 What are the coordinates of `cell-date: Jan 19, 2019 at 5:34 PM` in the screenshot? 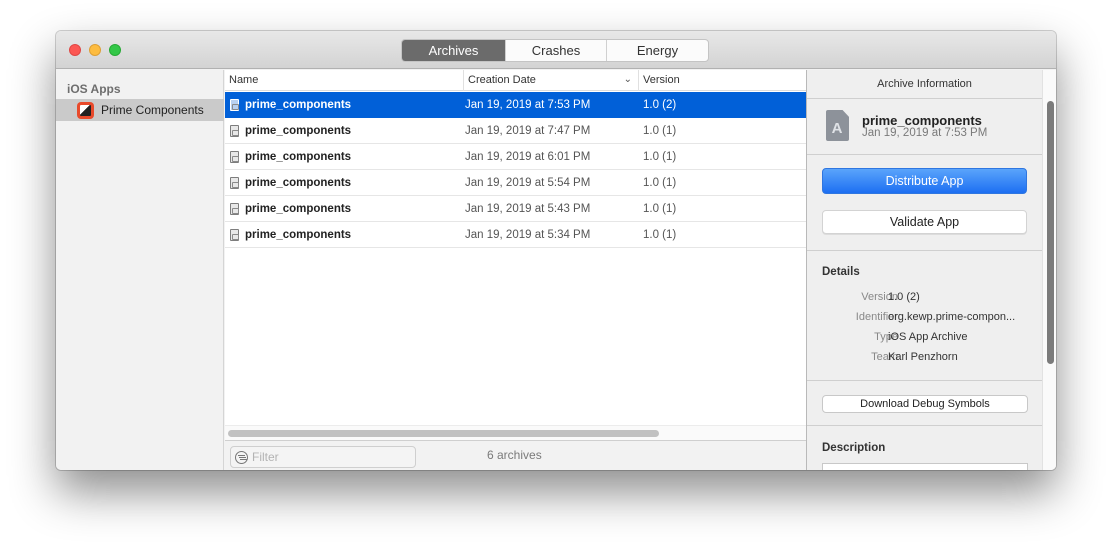 It's located at (528, 235).